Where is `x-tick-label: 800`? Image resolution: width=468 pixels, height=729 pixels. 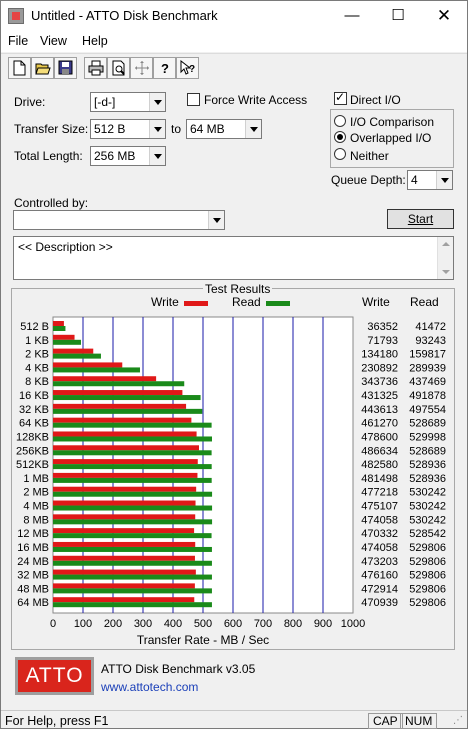
x-tick-label: 800 is located at coordinates (293, 624).